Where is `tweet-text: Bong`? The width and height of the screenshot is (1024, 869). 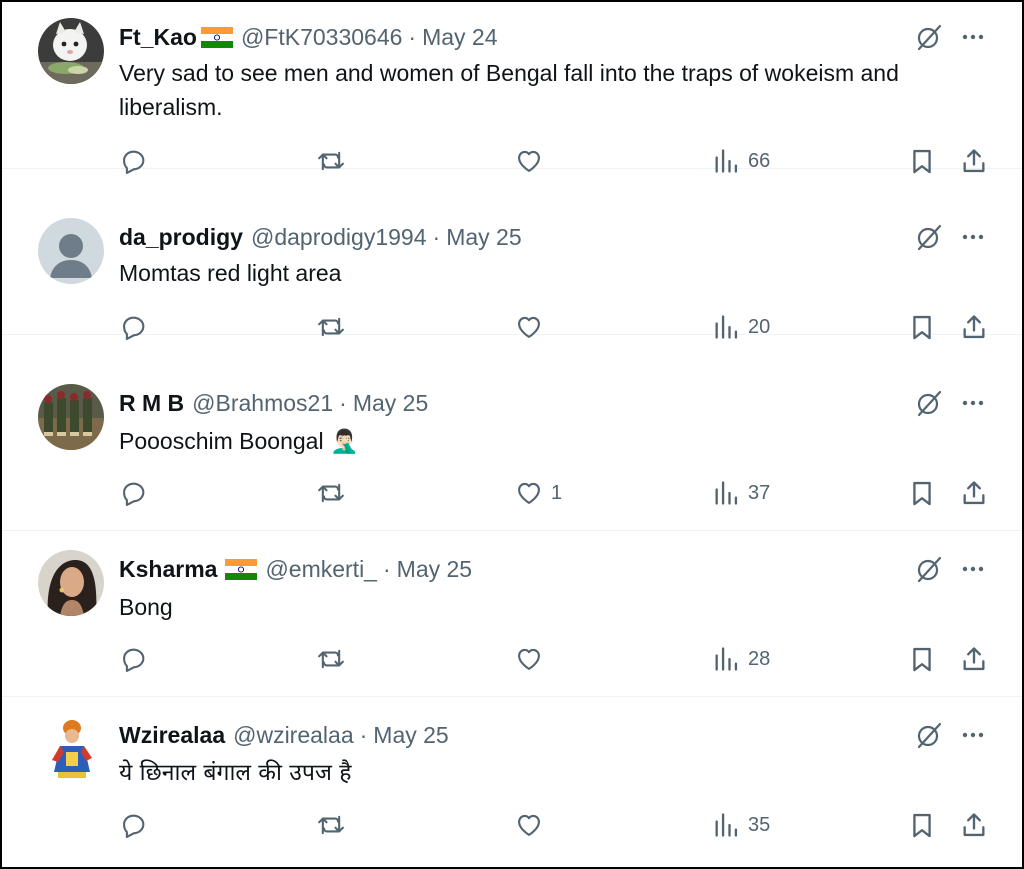 tweet-text: Bong is located at coordinates (146, 607).